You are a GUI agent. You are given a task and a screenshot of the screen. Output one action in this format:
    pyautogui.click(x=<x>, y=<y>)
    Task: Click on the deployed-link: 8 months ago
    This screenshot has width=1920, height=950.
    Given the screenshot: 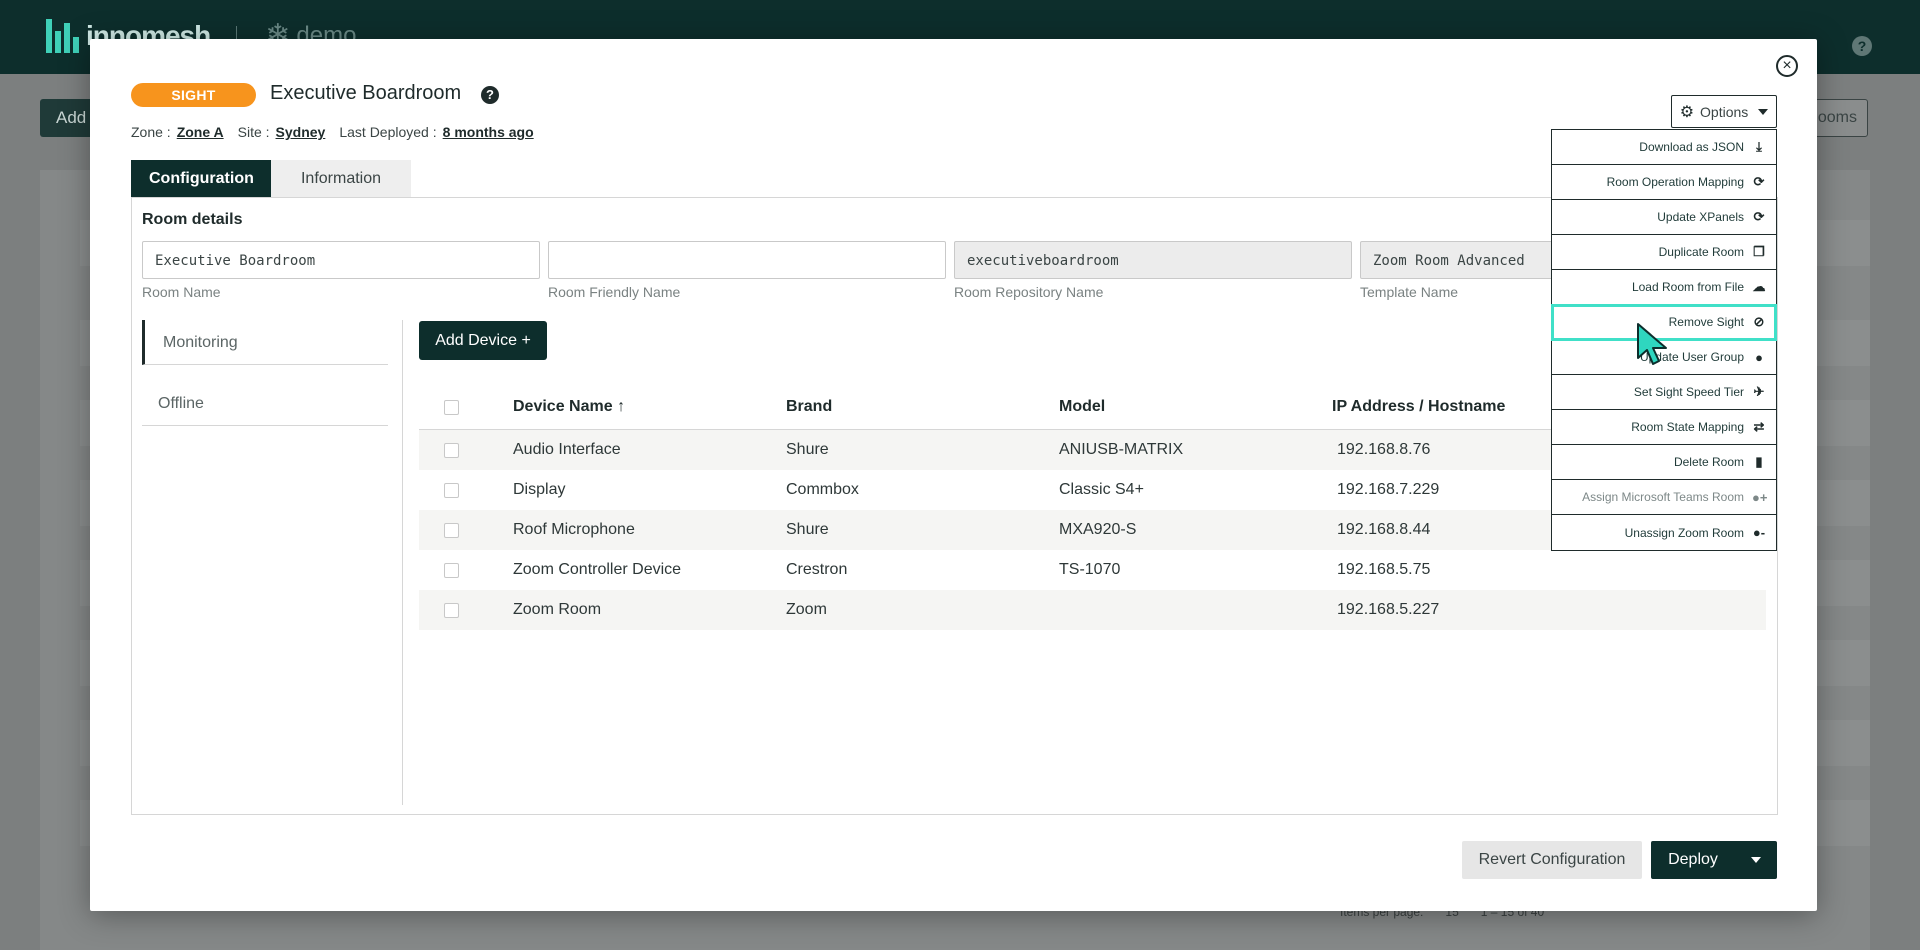 What is the action you would take?
    pyautogui.click(x=488, y=132)
    